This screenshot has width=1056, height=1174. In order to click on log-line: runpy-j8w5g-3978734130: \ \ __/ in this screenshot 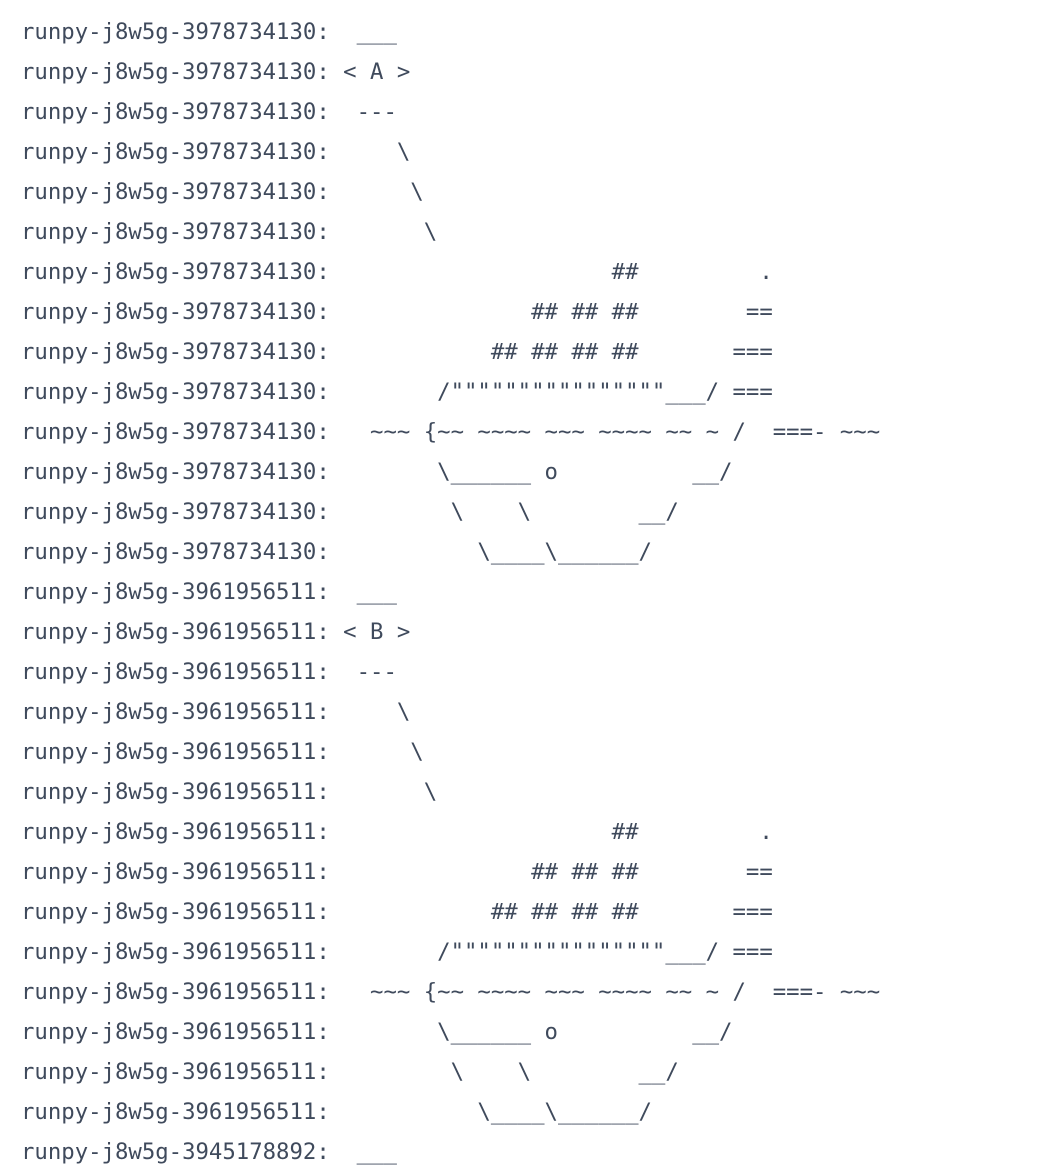, I will do `click(350, 512)`.